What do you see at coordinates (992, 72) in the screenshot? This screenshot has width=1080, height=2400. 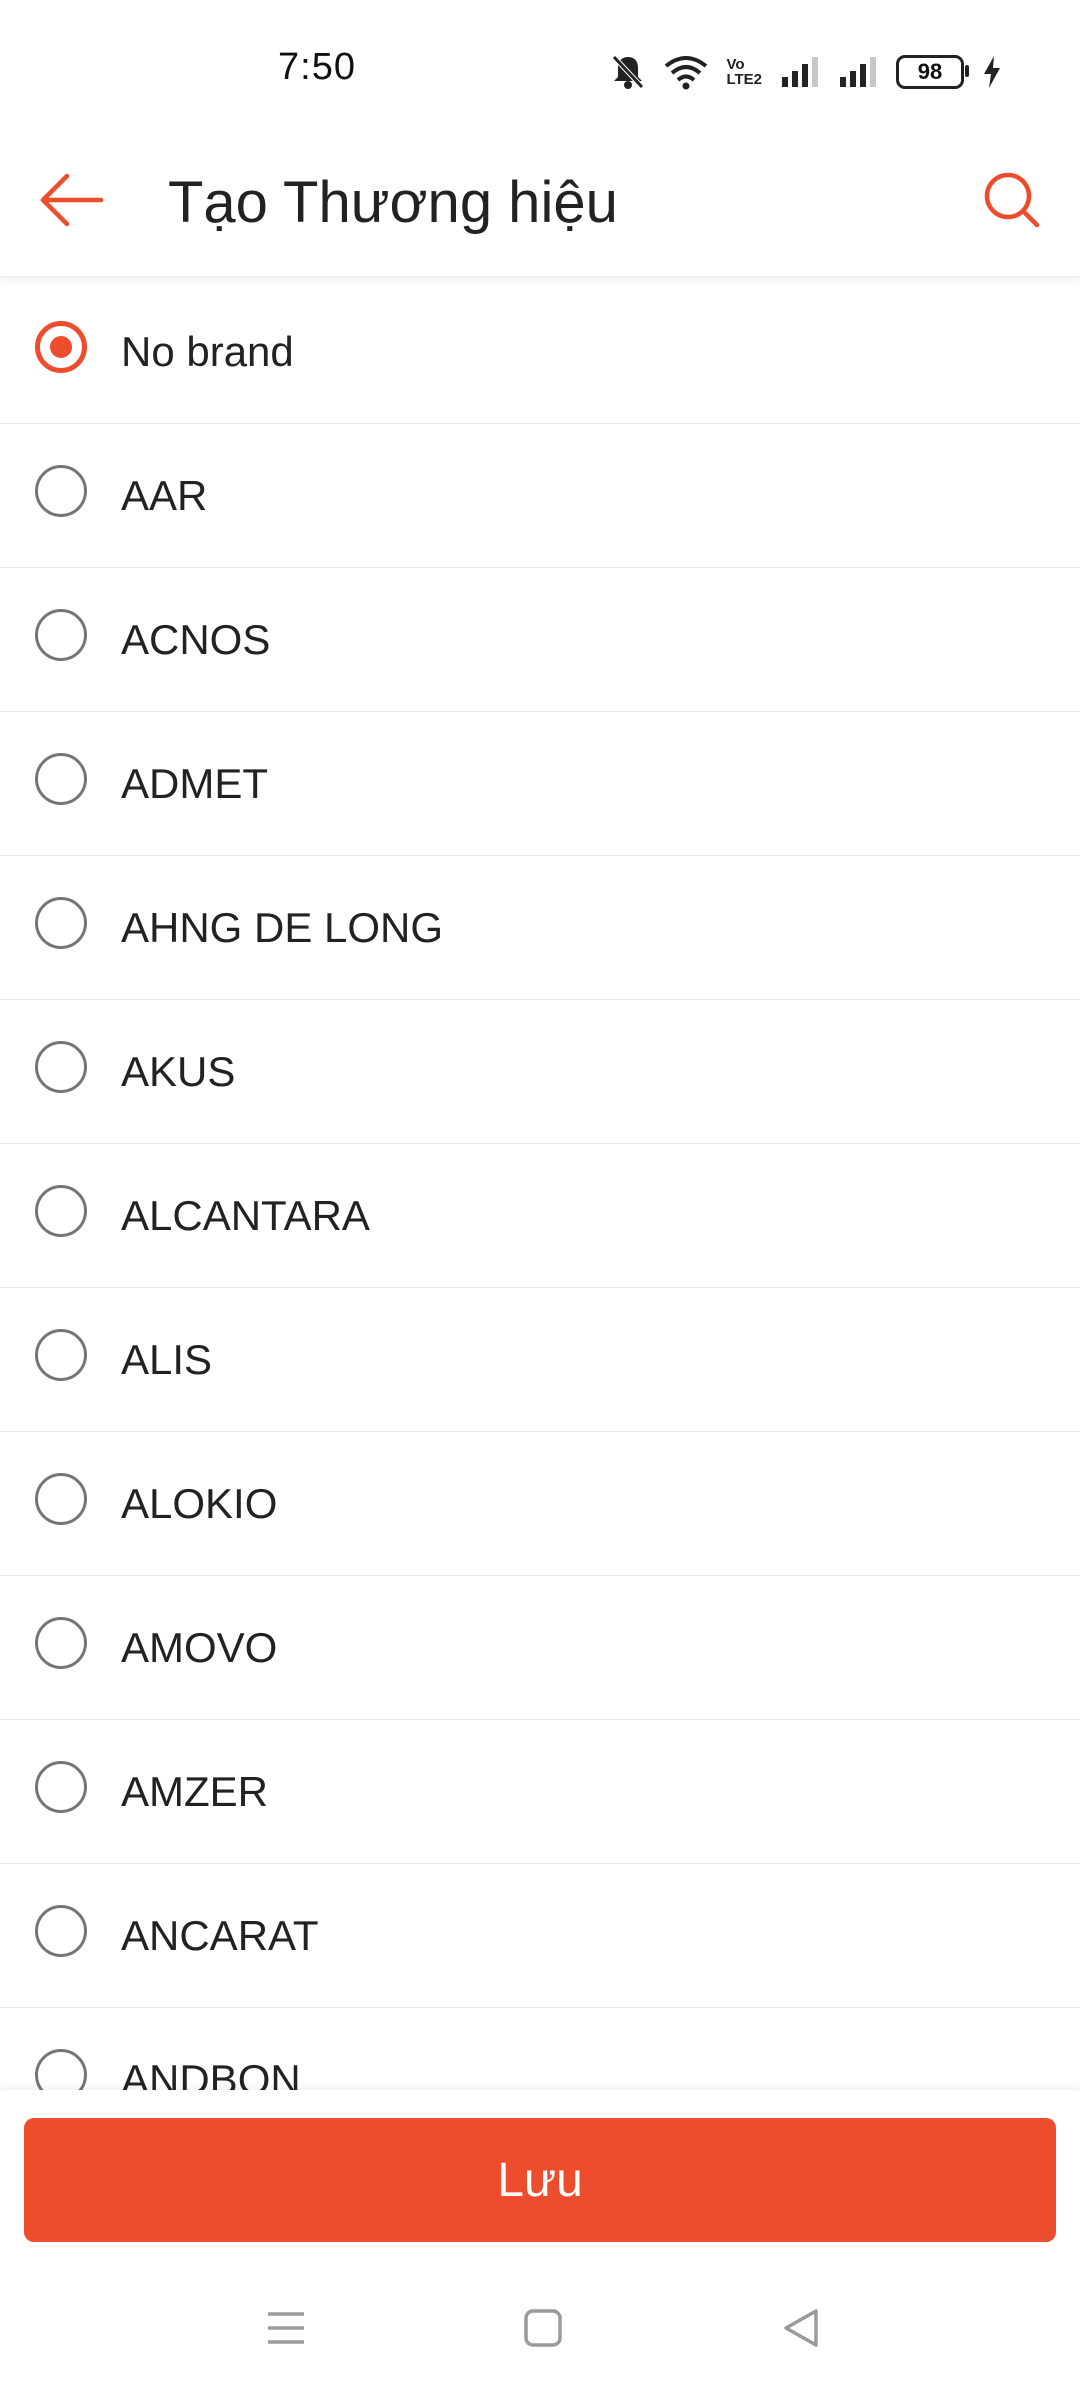 I see `charging-icon` at bounding box center [992, 72].